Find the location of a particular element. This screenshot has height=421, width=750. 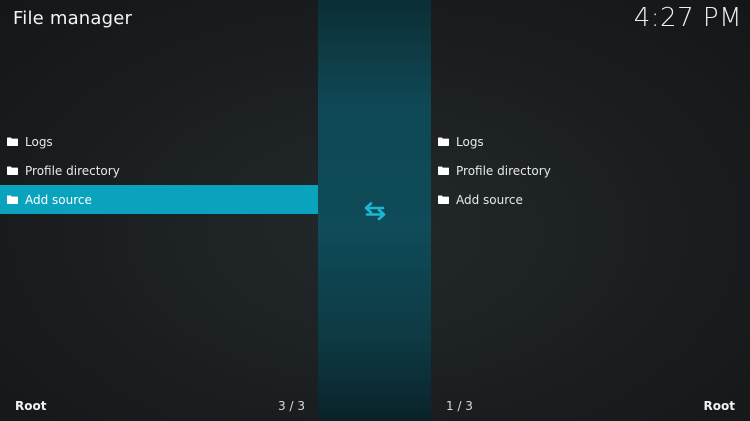

left-list-item-profile-directory: Profile directory is located at coordinates (159, 170).